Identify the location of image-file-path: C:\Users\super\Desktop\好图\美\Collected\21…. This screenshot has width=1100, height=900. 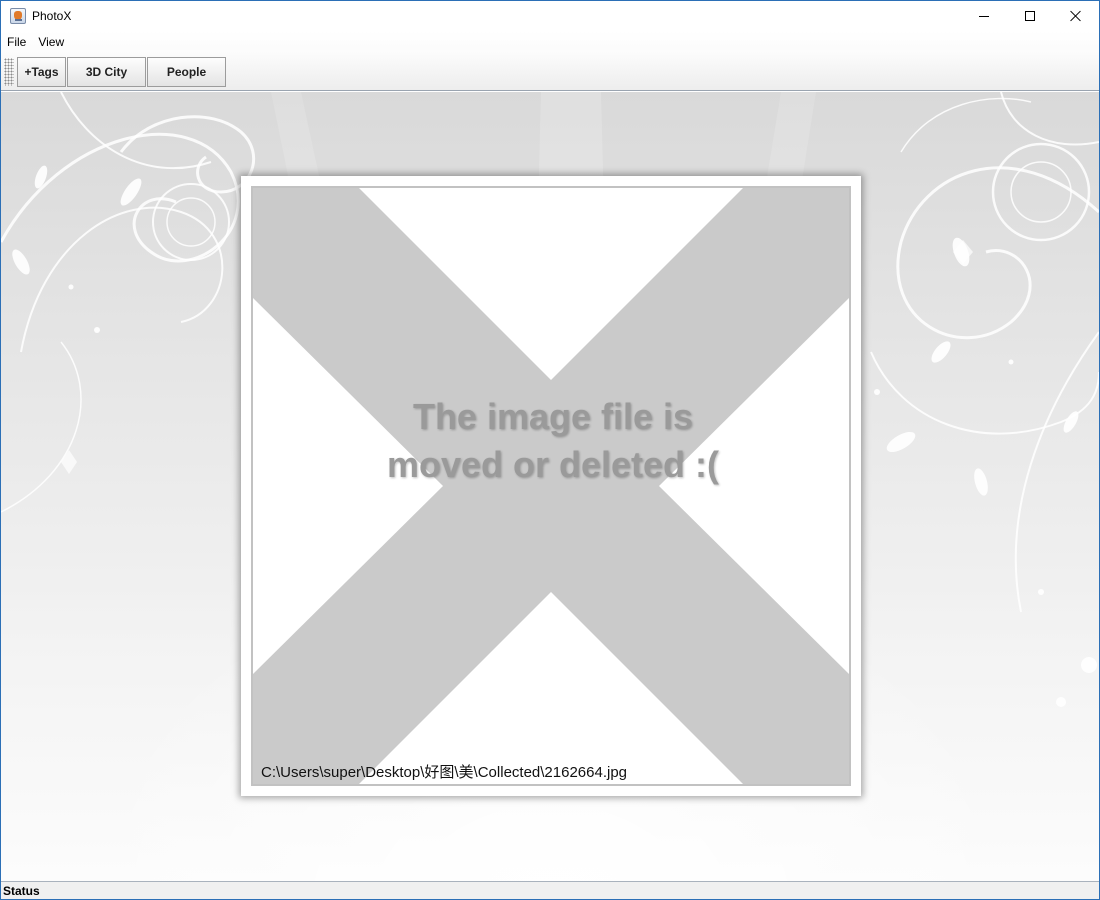
(444, 772).